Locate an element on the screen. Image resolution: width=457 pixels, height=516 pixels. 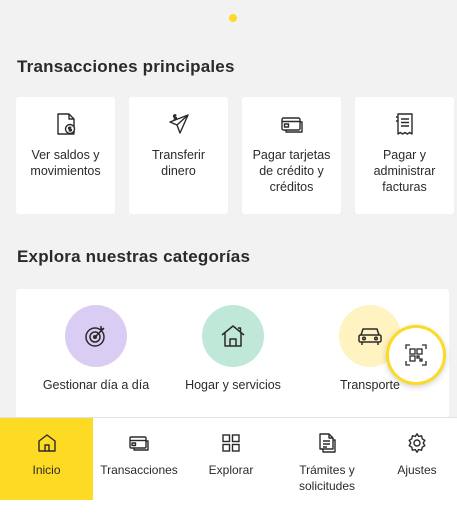
section-title-categorias: Explora nuestras categorías is located at coordinates (134, 256).